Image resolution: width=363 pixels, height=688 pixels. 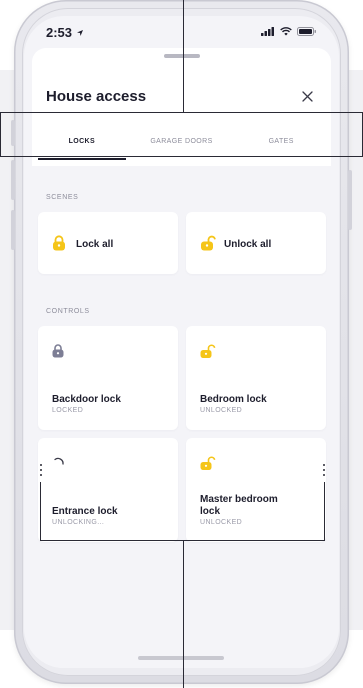 I want to click on guide-line-grid-left, so click(x=40, y=511).